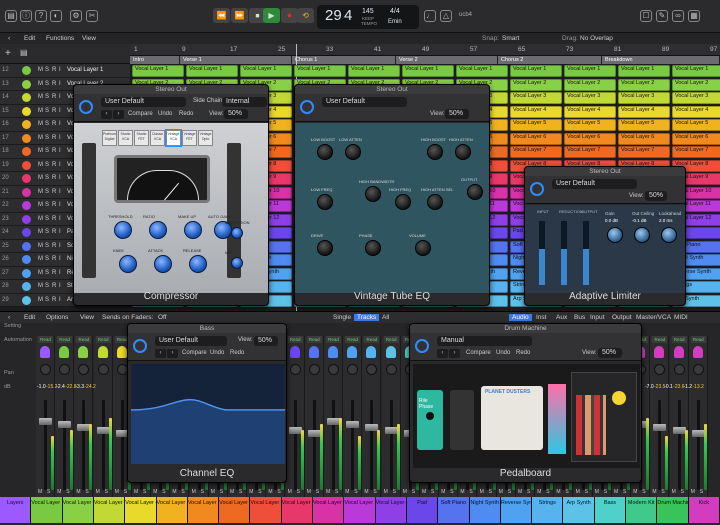 This screenshot has height=525, width=720. Describe the element at coordinates (329, 510) in the screenshot. I see `channel-name-label: Vocal Layer 10` at that location.